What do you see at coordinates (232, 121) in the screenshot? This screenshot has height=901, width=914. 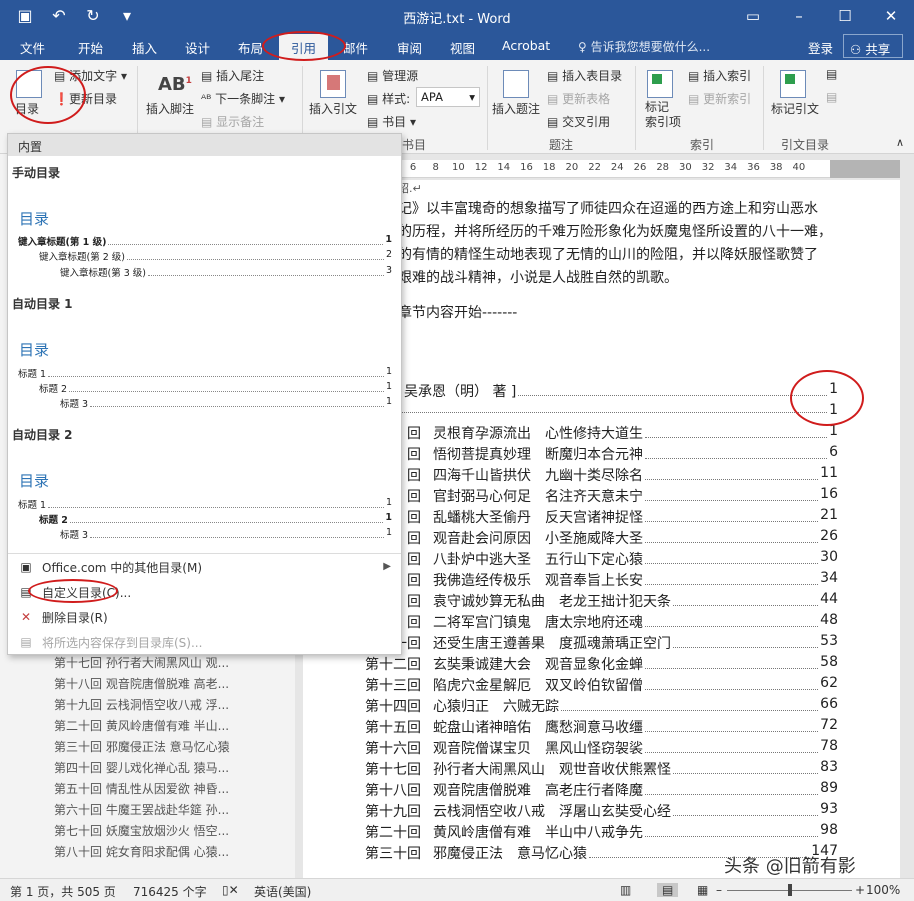 I see `show-notes-button: ▤ 显示备注` at bounding box center [232, 121].